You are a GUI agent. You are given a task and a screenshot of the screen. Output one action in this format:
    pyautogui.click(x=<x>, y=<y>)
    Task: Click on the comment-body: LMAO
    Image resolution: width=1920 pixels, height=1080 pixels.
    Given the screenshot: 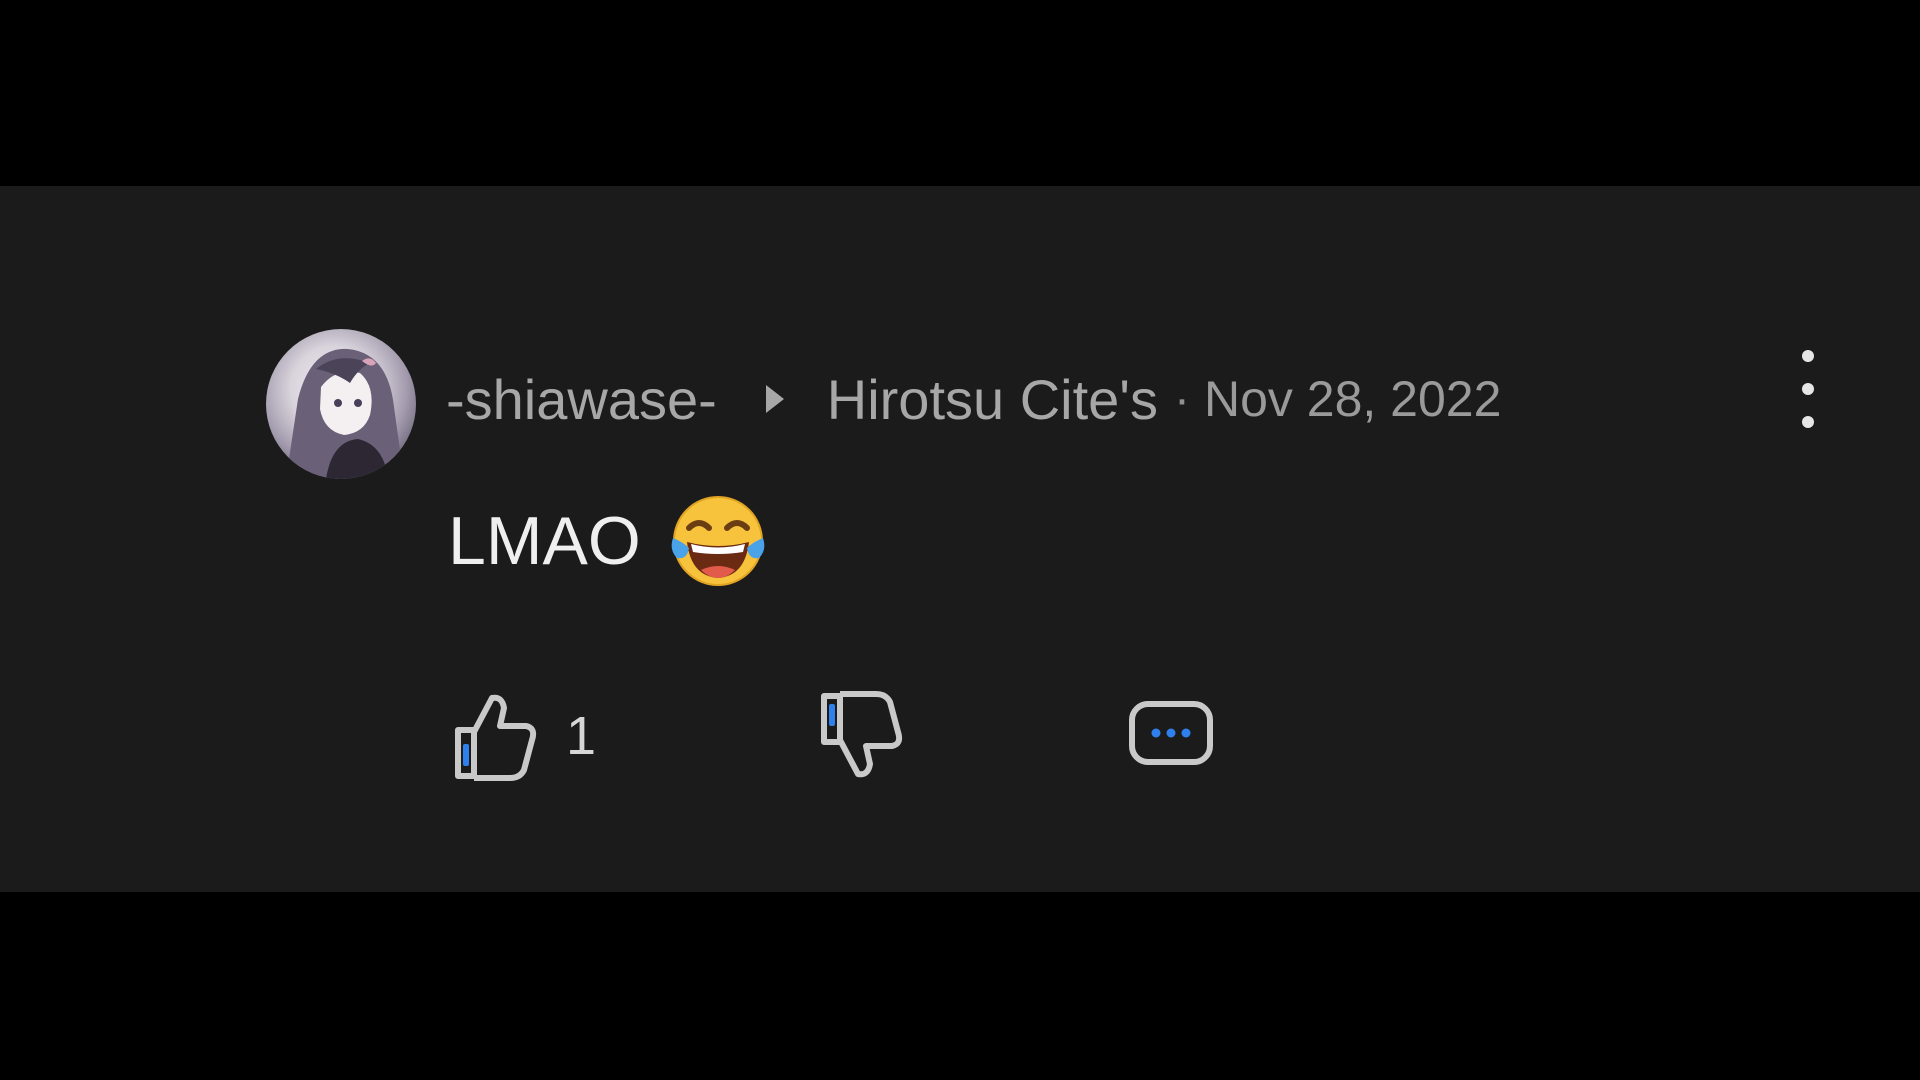 What is the action you would take?
    pyautogui.click(x=608, y=541)
    